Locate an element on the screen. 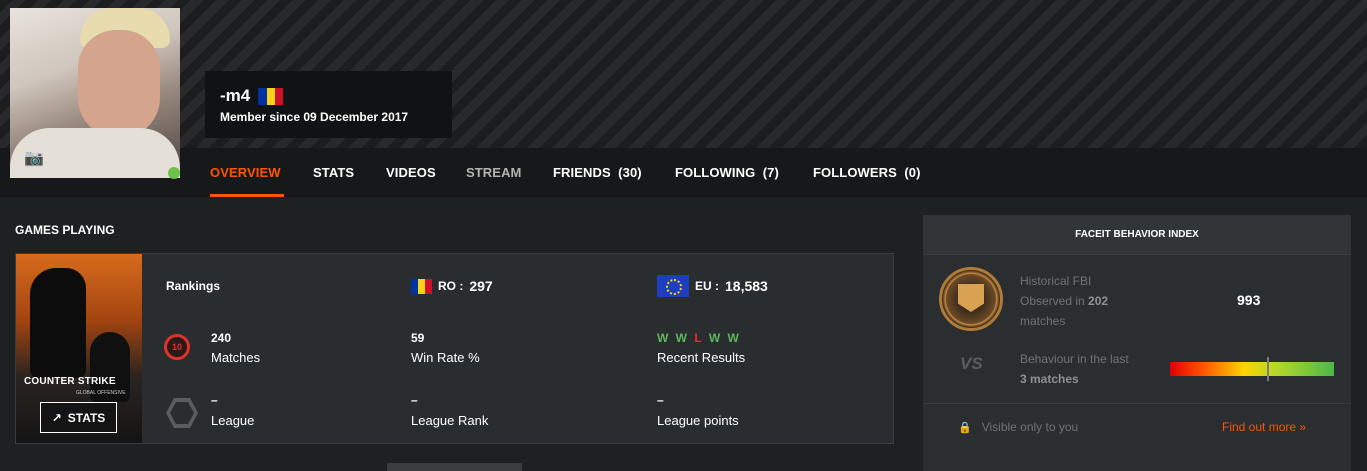 The width and height of the screenshot is (1367, 471). csgo-logo-text: COUNTER STRIKE is located at coordinates (70, 381).